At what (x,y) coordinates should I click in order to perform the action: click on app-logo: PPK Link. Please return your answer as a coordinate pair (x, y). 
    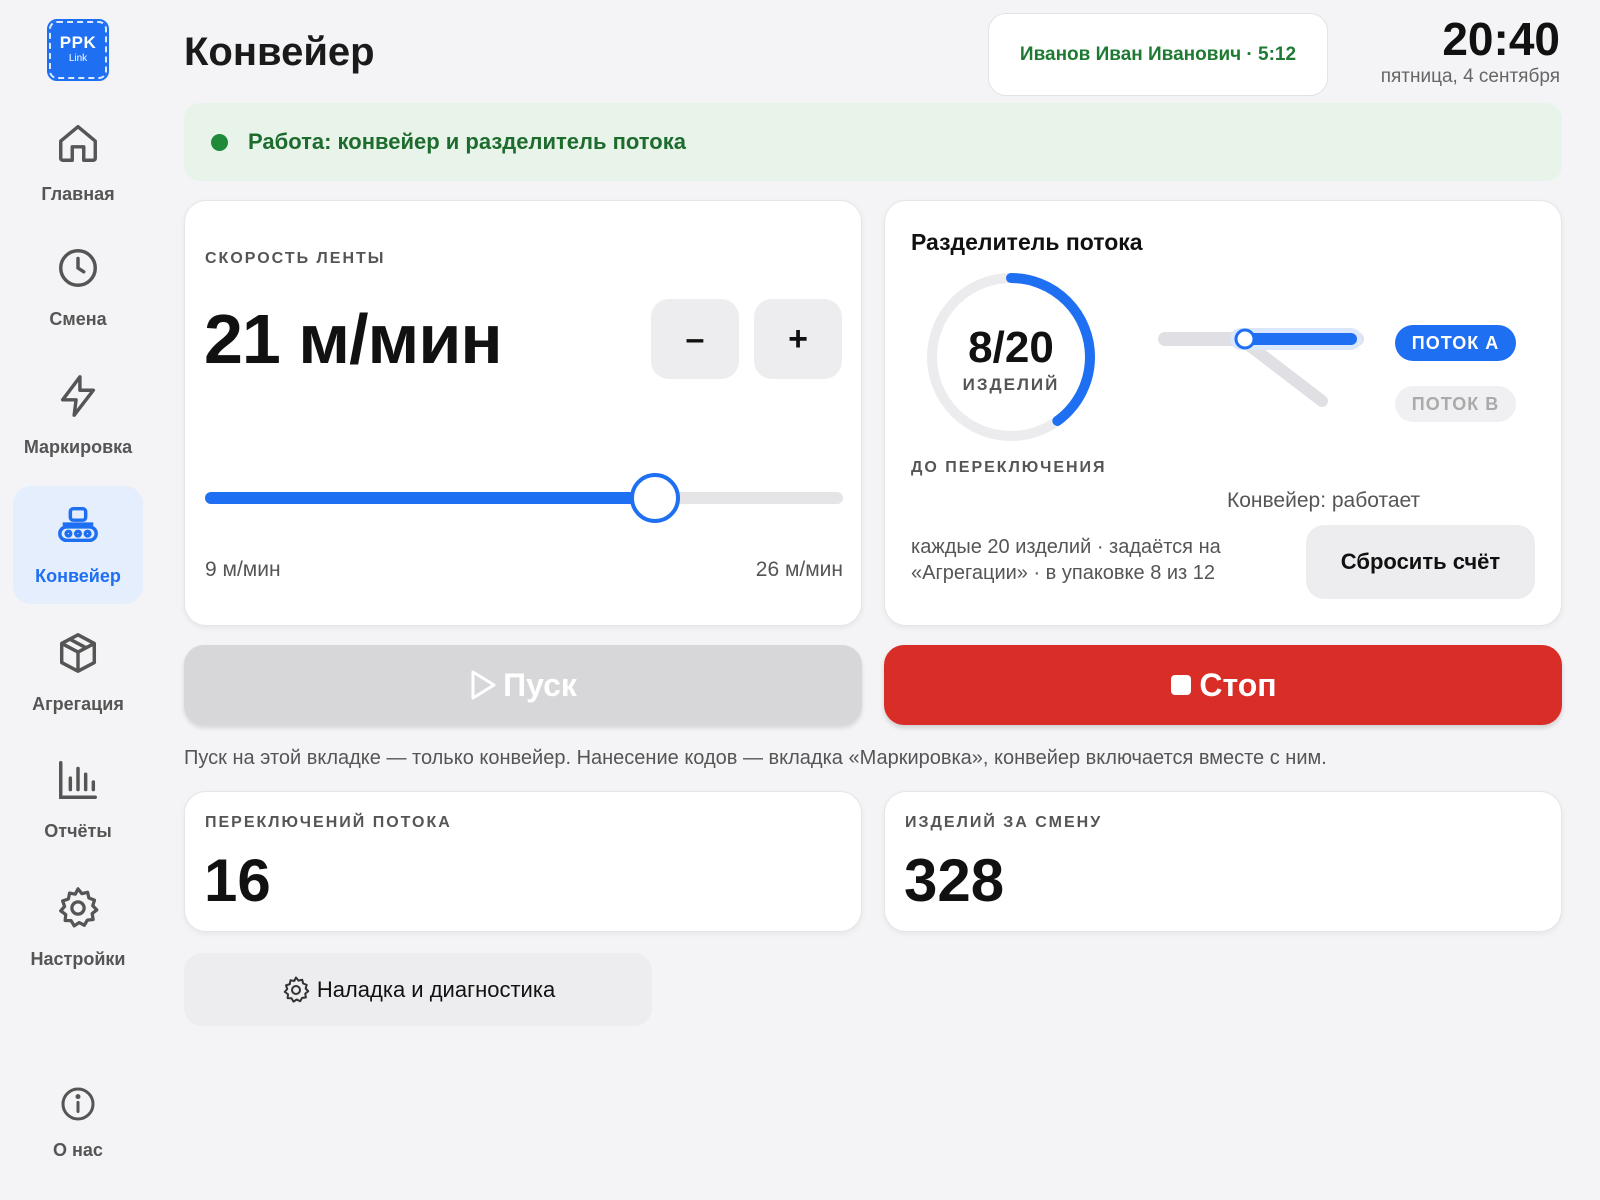
    Looking at the image, I should click on (78, 50).